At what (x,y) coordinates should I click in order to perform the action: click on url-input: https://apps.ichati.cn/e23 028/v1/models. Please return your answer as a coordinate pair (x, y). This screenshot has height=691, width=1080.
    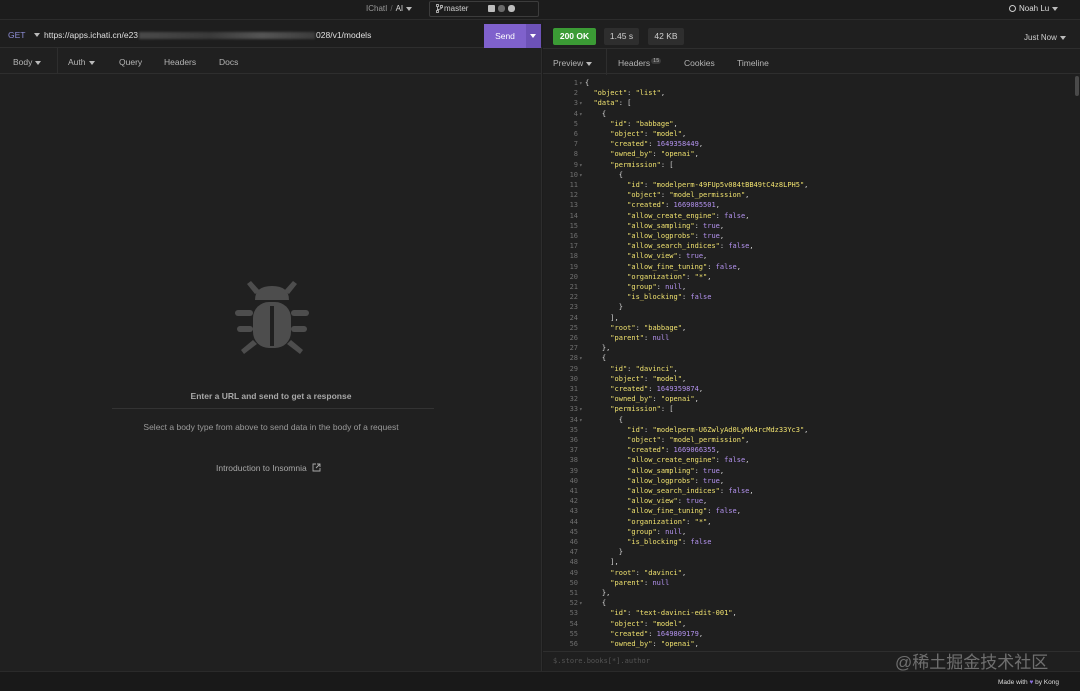
    Looking at the image, I should click on (207, 35).